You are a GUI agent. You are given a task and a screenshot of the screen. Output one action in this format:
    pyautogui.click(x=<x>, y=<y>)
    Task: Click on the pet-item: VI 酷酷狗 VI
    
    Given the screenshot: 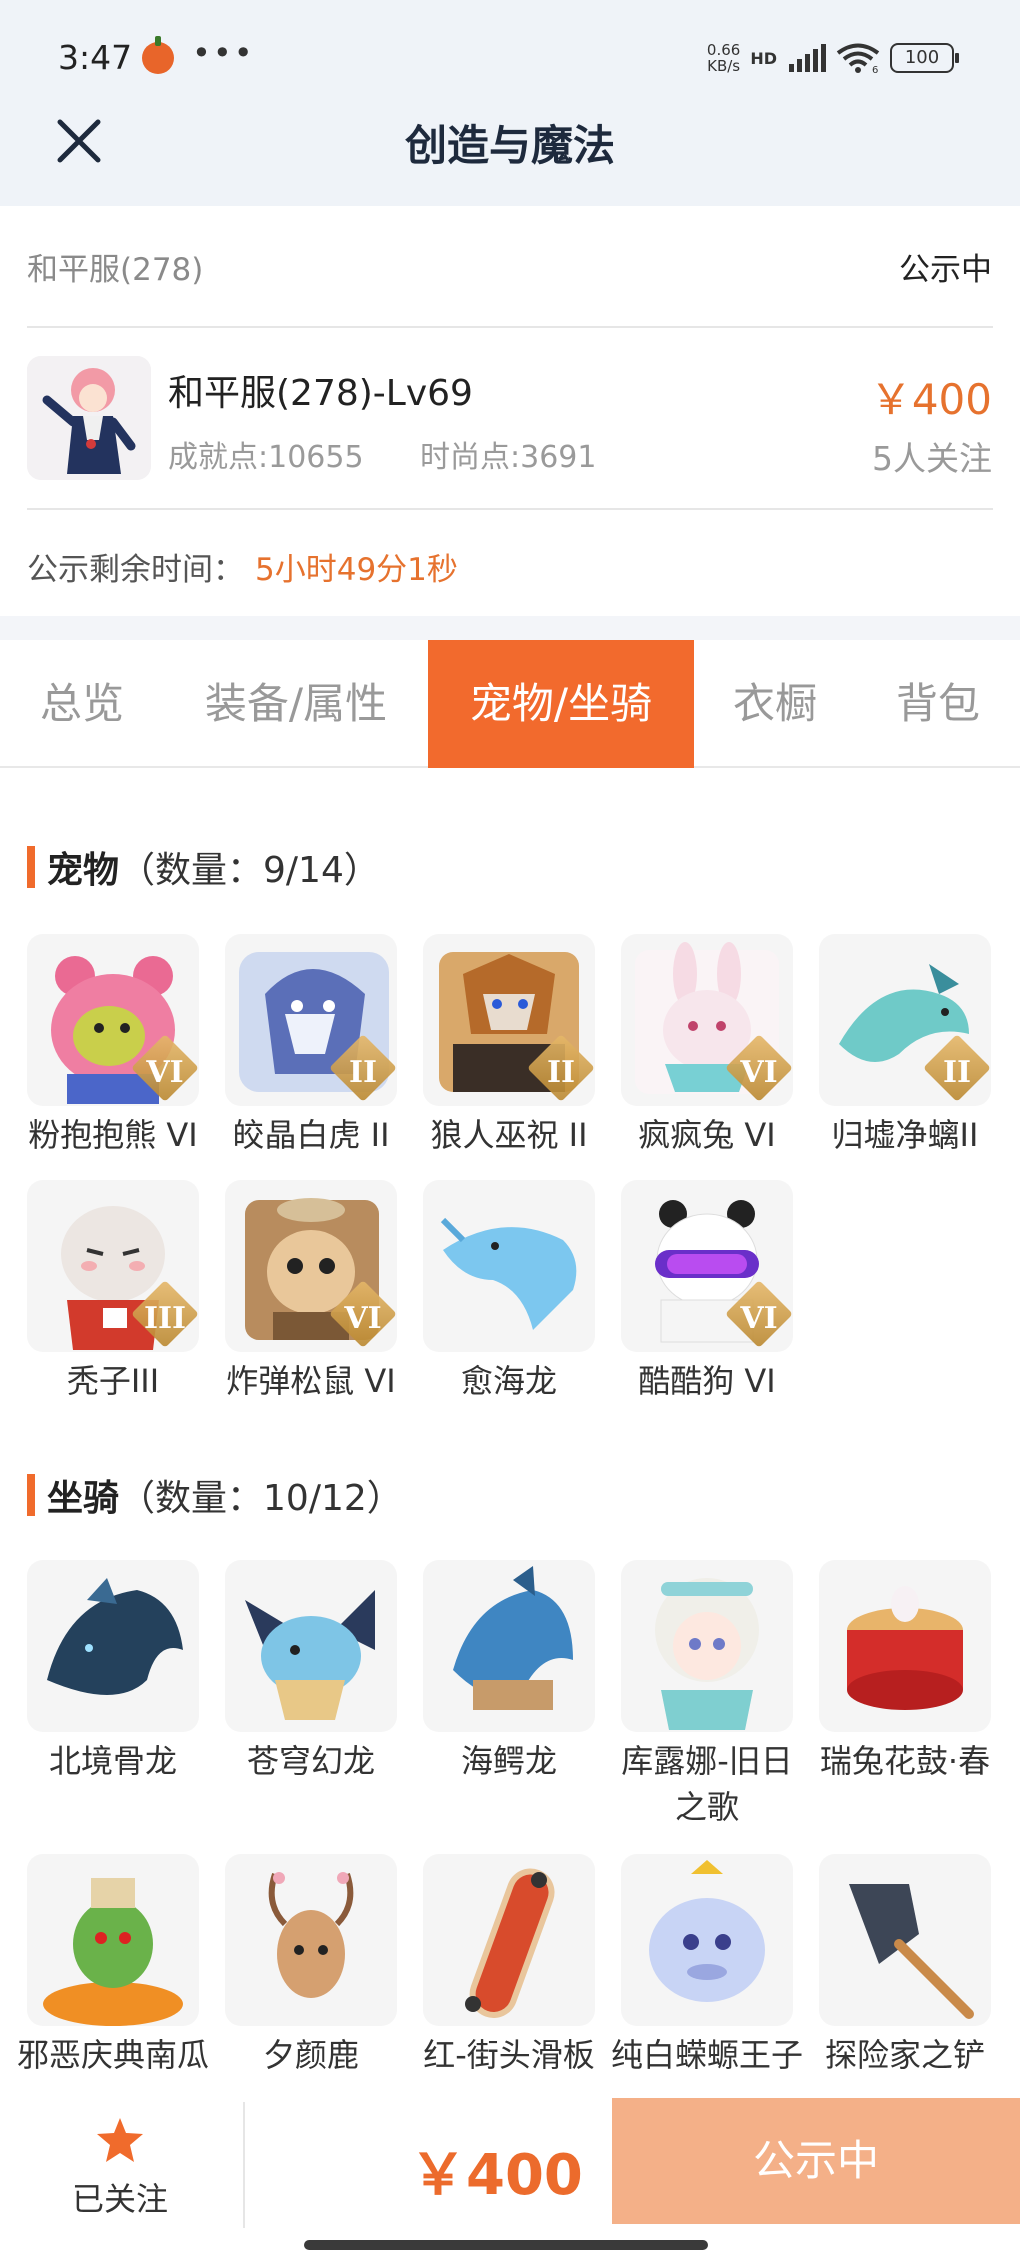 What is the action you would take?
    pyautogui.click(x=707, y=1292)
    